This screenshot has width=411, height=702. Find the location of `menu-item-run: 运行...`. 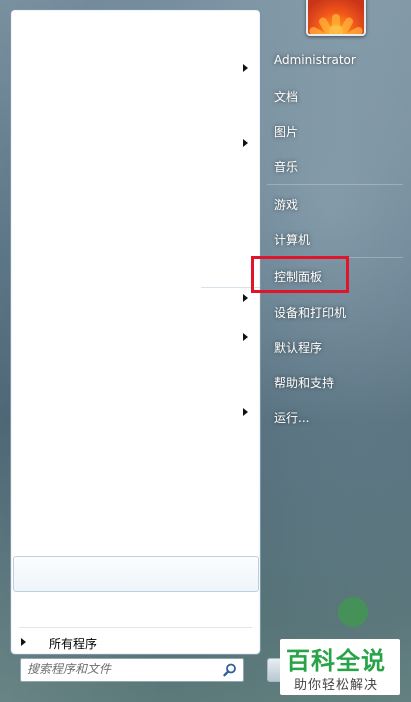

menu-item-run: 运行... is located at coordinates (291, 417).